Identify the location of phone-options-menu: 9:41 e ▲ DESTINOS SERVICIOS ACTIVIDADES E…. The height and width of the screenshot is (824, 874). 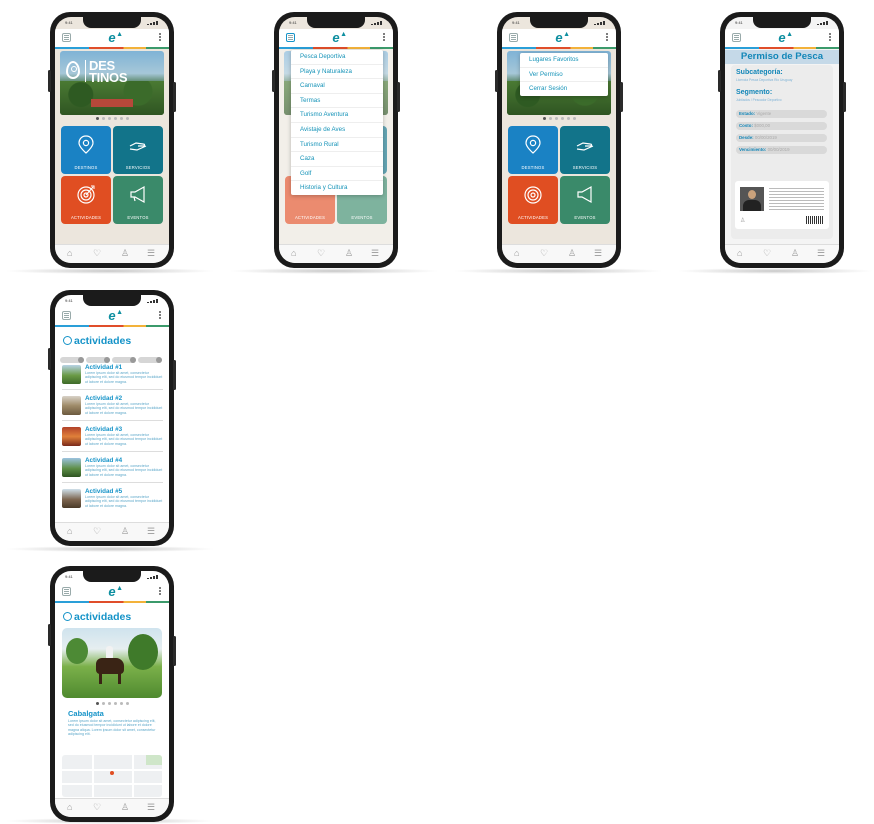
(559, 140).